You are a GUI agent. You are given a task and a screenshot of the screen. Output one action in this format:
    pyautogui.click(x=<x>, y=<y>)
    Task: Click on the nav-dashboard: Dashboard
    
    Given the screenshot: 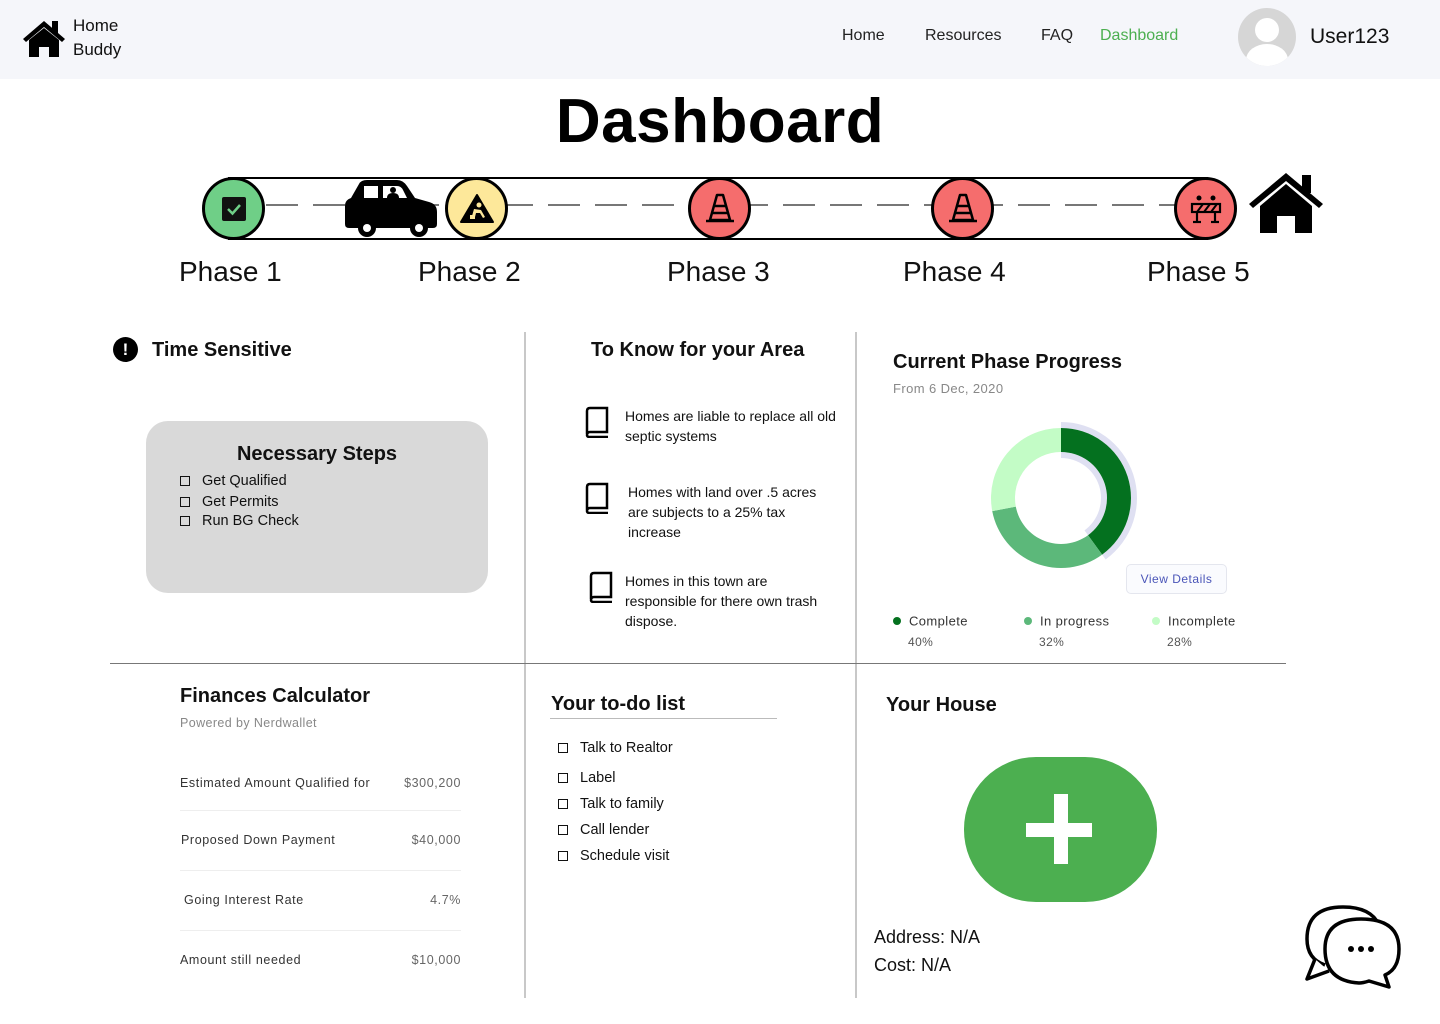 What is the action you would take?
    pyautogui.click(x=1139, y=36)
    